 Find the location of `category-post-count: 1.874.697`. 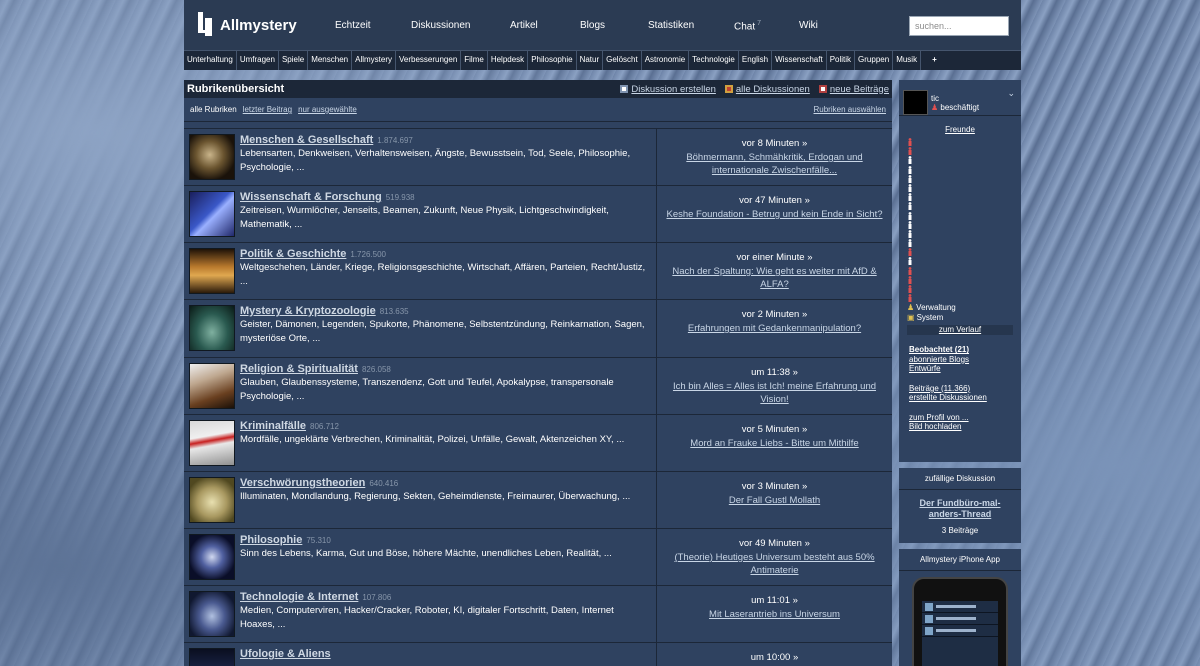

category-post-count: 1.874.697 is located at coordinates (395, 140).